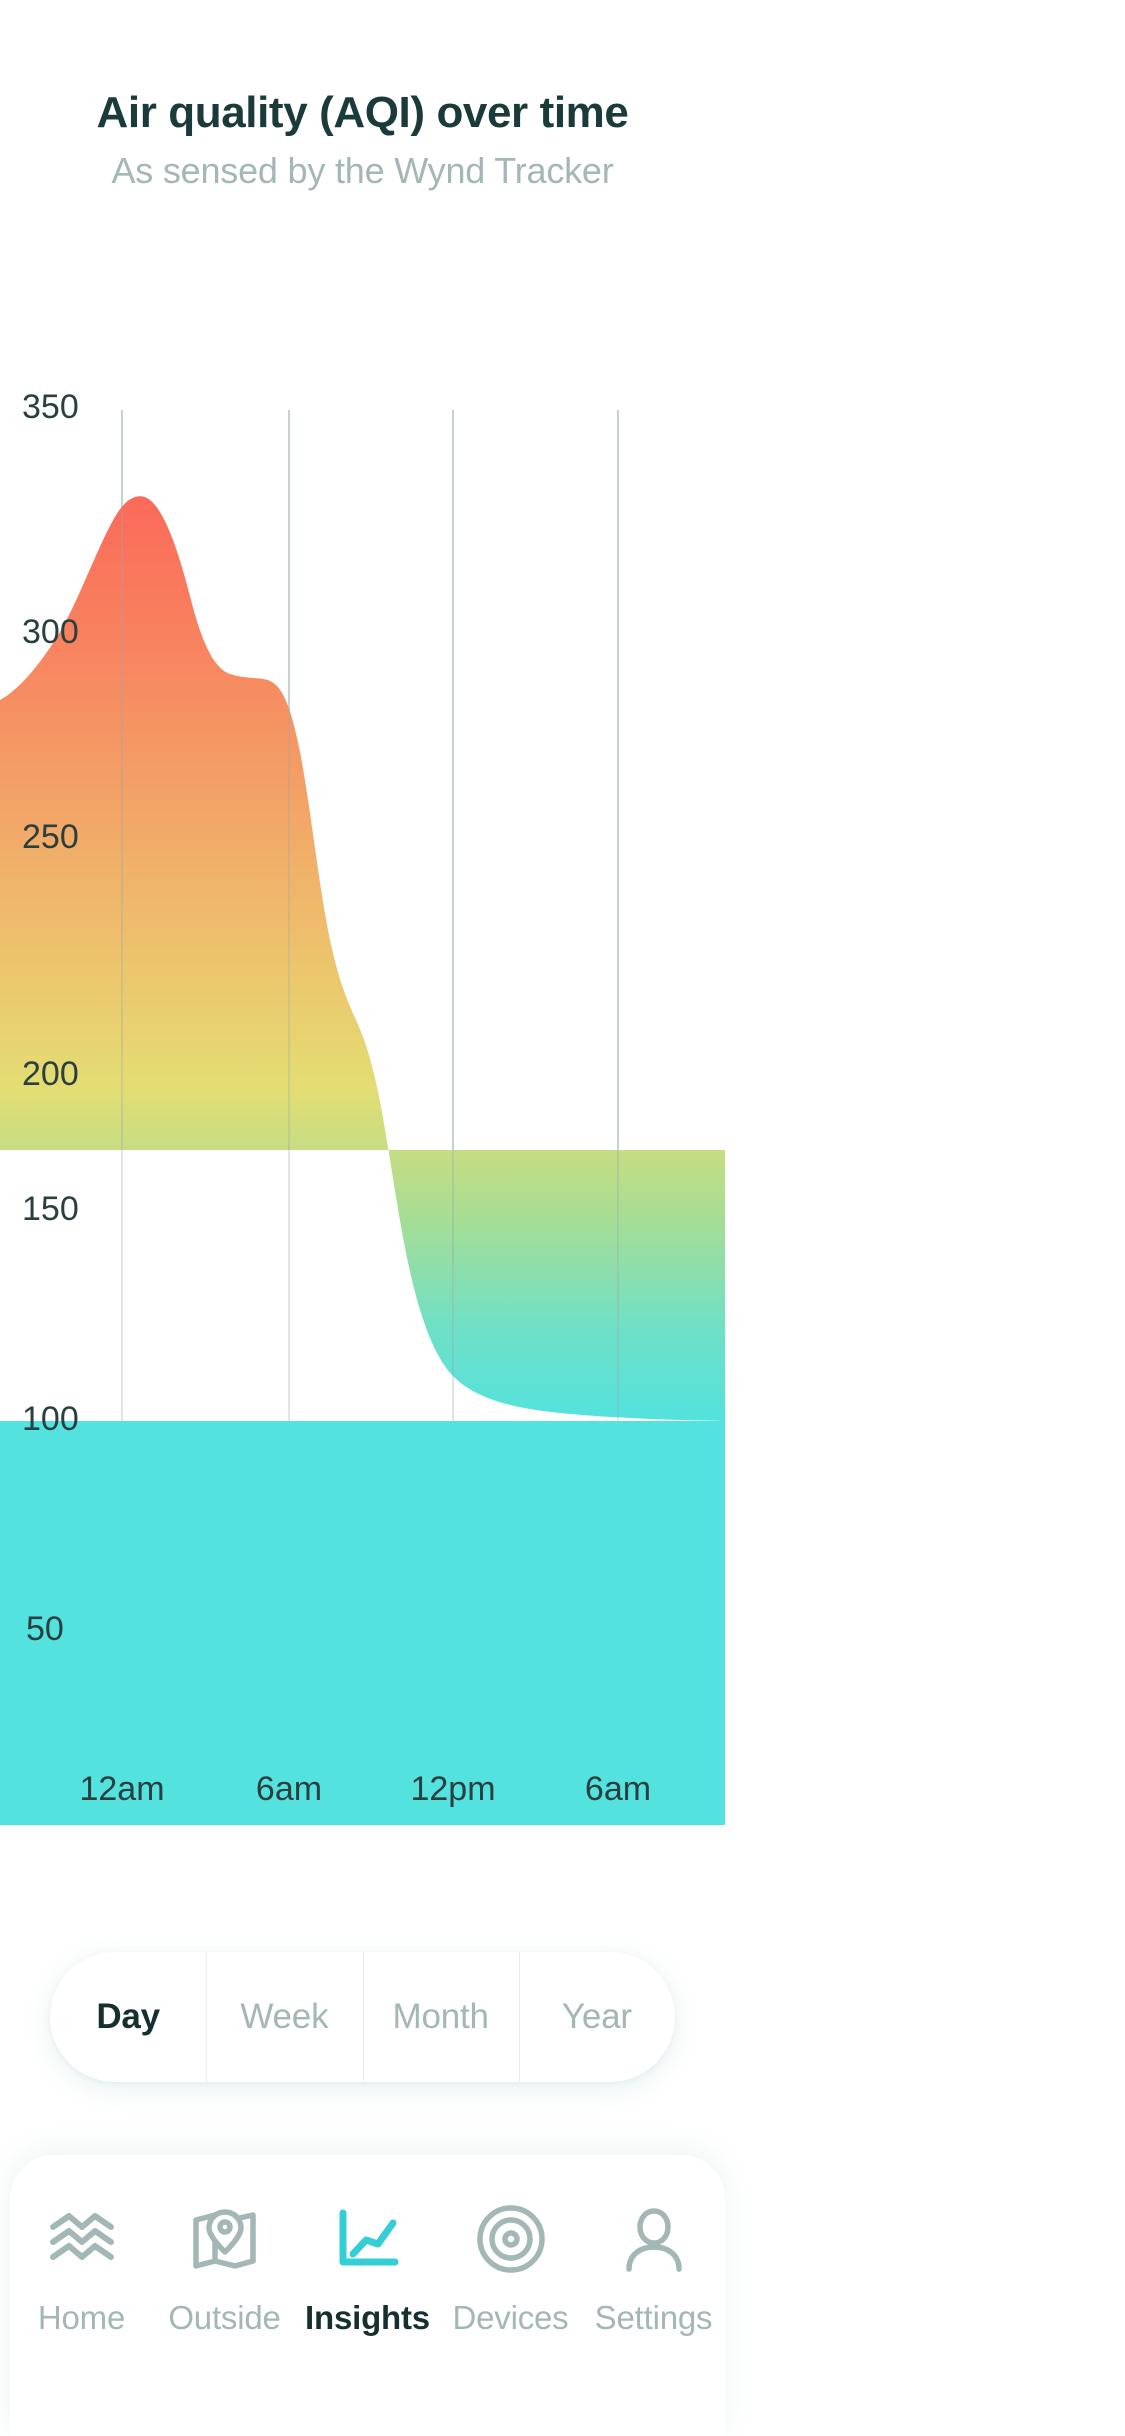 The width and height of the screenshot is (1125, 2436). Describe the element at coordinates (453, 1789) in the screenshot. I see `x-tick-12pm: 12pm` at that location.